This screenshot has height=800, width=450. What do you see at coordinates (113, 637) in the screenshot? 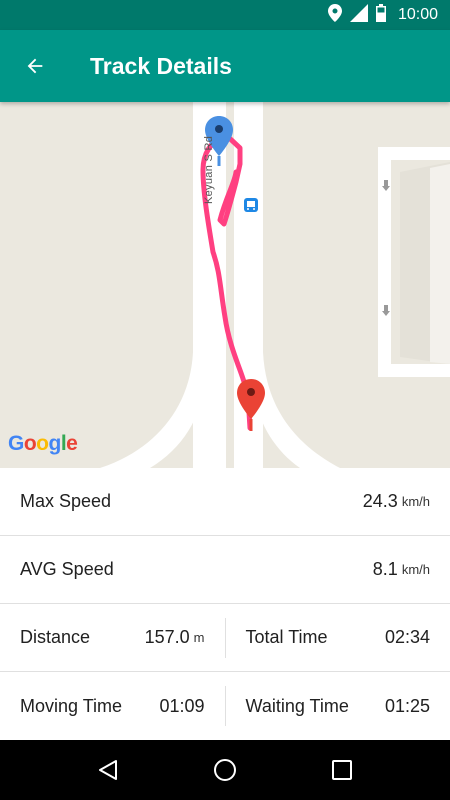
I see `distance-cell: Distance 157.0 m` at bounding box center [113, 637].